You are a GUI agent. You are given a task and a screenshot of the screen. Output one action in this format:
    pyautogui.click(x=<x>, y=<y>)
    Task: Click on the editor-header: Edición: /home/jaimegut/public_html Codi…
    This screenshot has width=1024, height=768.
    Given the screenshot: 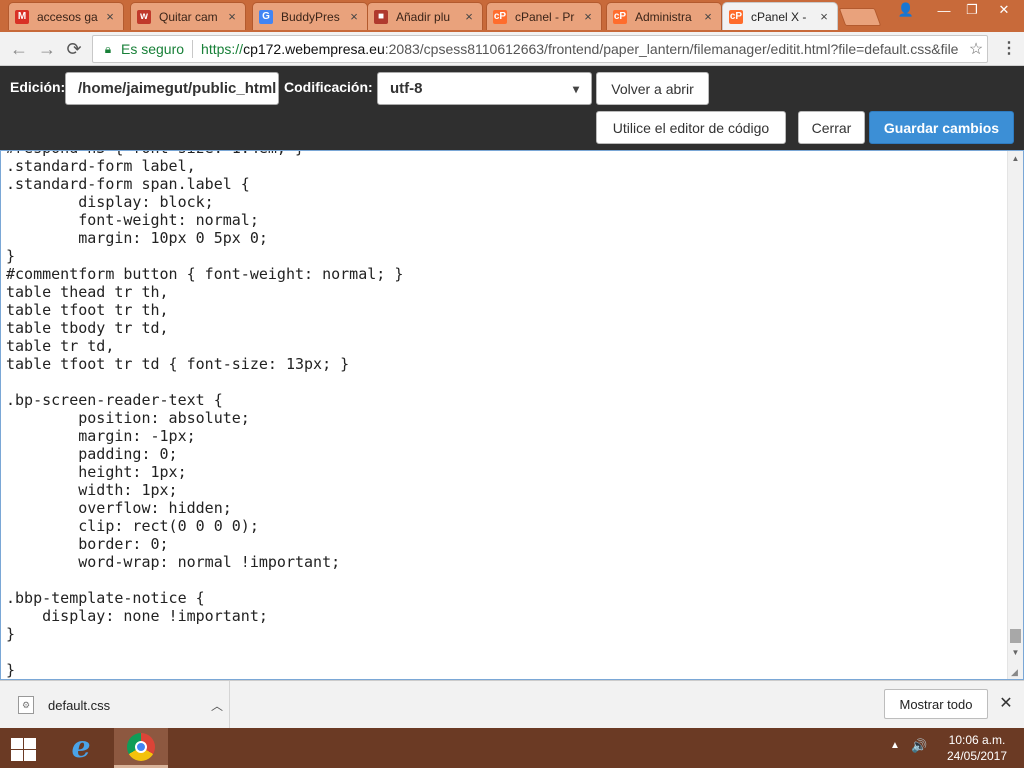 What is the action you would take?
    pyautogui.click(x=512, y=108)
    